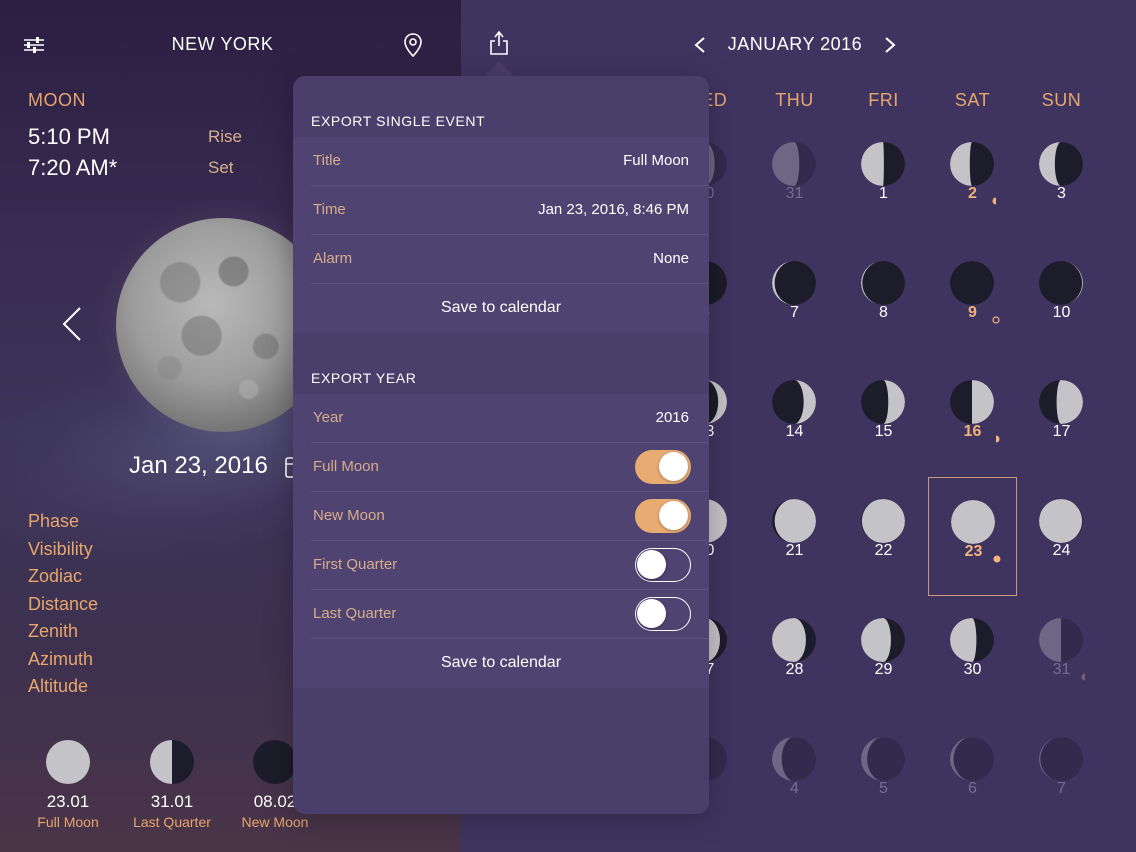  I want to click on day-number: 17, so click(1061, 431).